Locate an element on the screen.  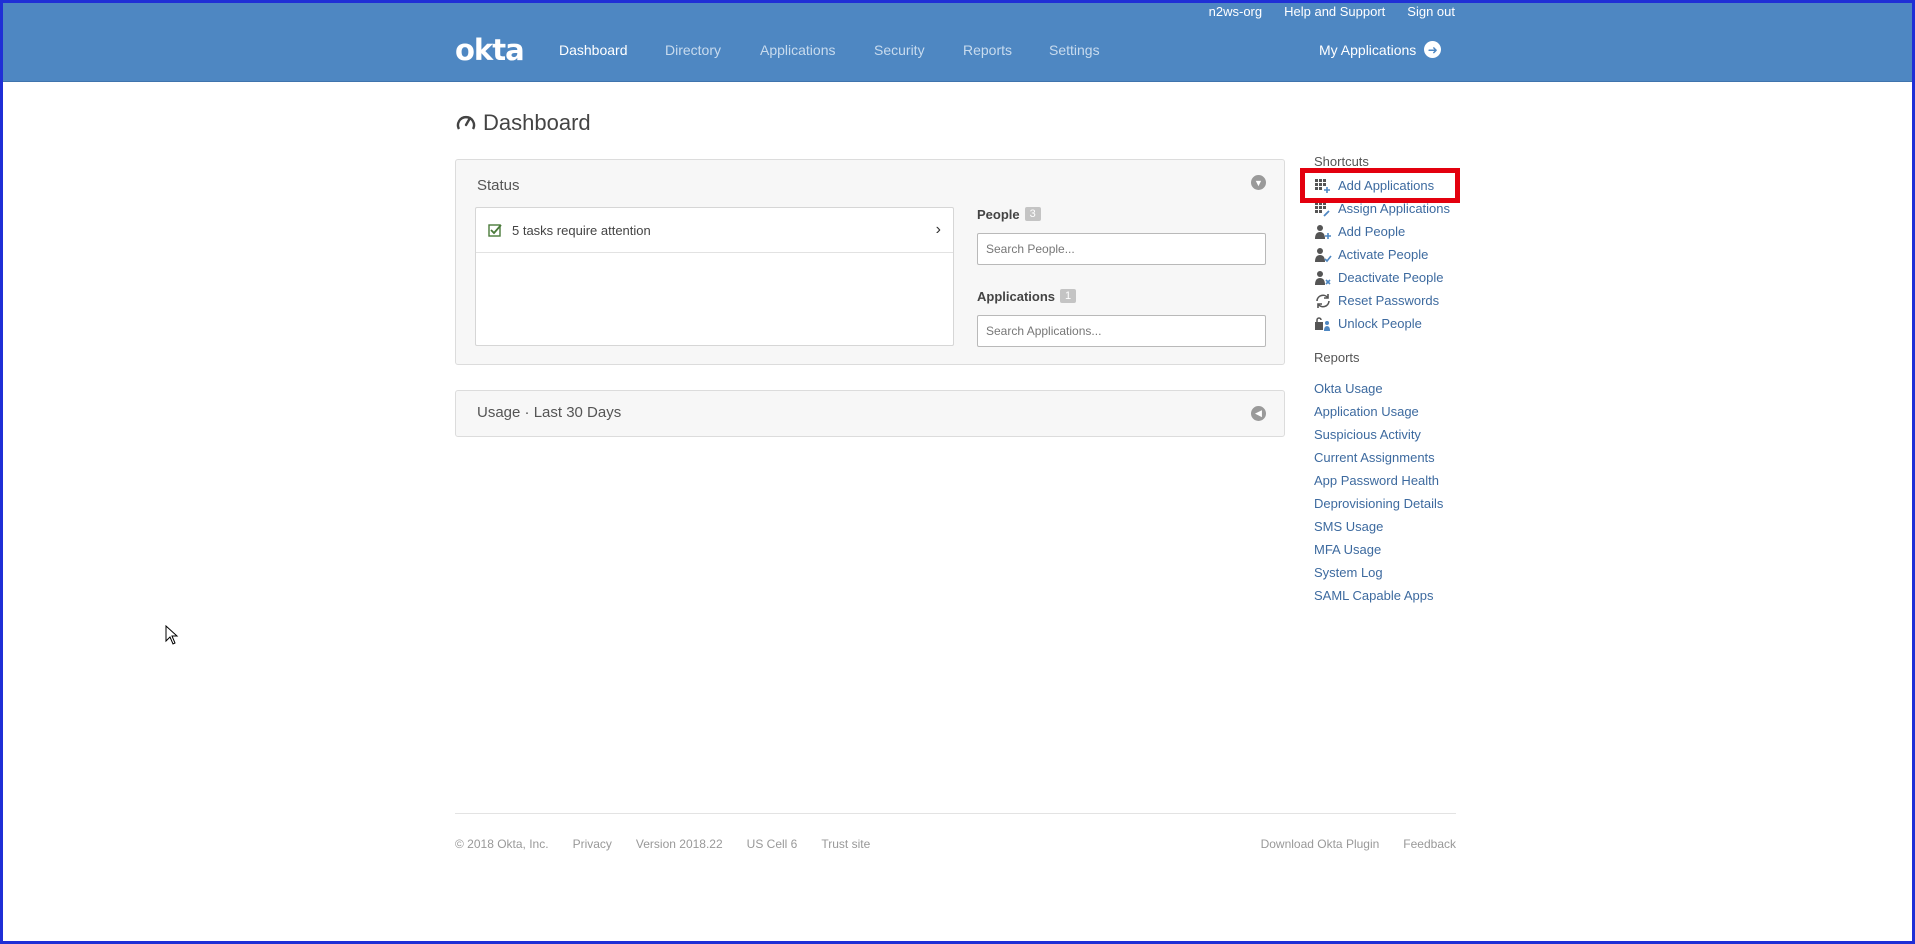
my-applications-label: My Applications is located at coordinates (1368, 49).